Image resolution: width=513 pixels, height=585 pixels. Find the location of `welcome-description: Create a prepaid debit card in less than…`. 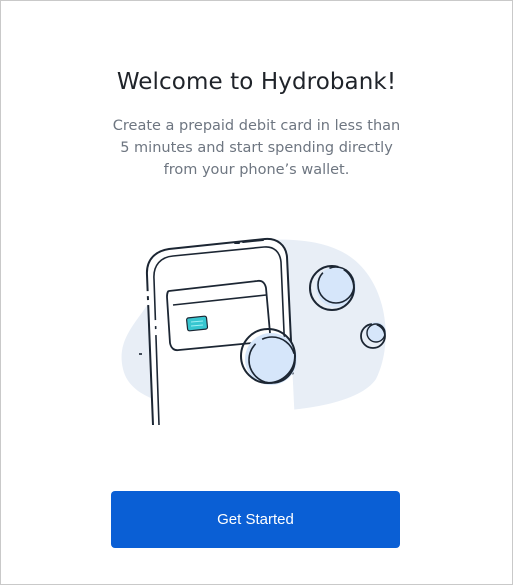

welcome-description: Create a prepaid debit card in less than… is located at coordinates (256, 148).